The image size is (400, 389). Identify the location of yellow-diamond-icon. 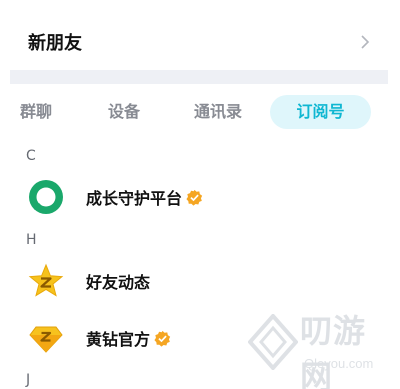
(46, 339).